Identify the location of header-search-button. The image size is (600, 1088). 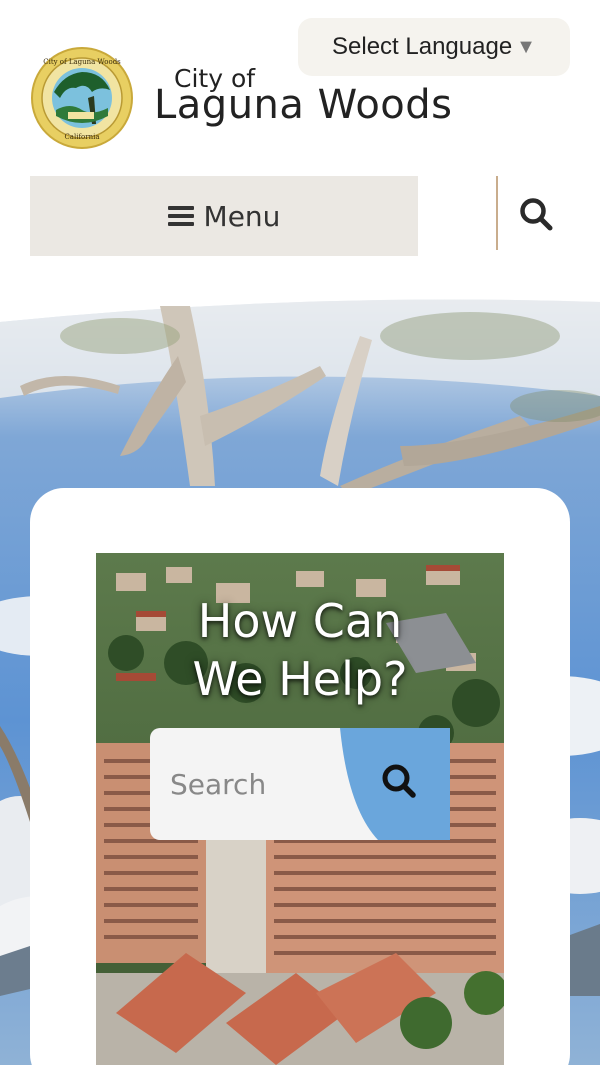
(536, 214).